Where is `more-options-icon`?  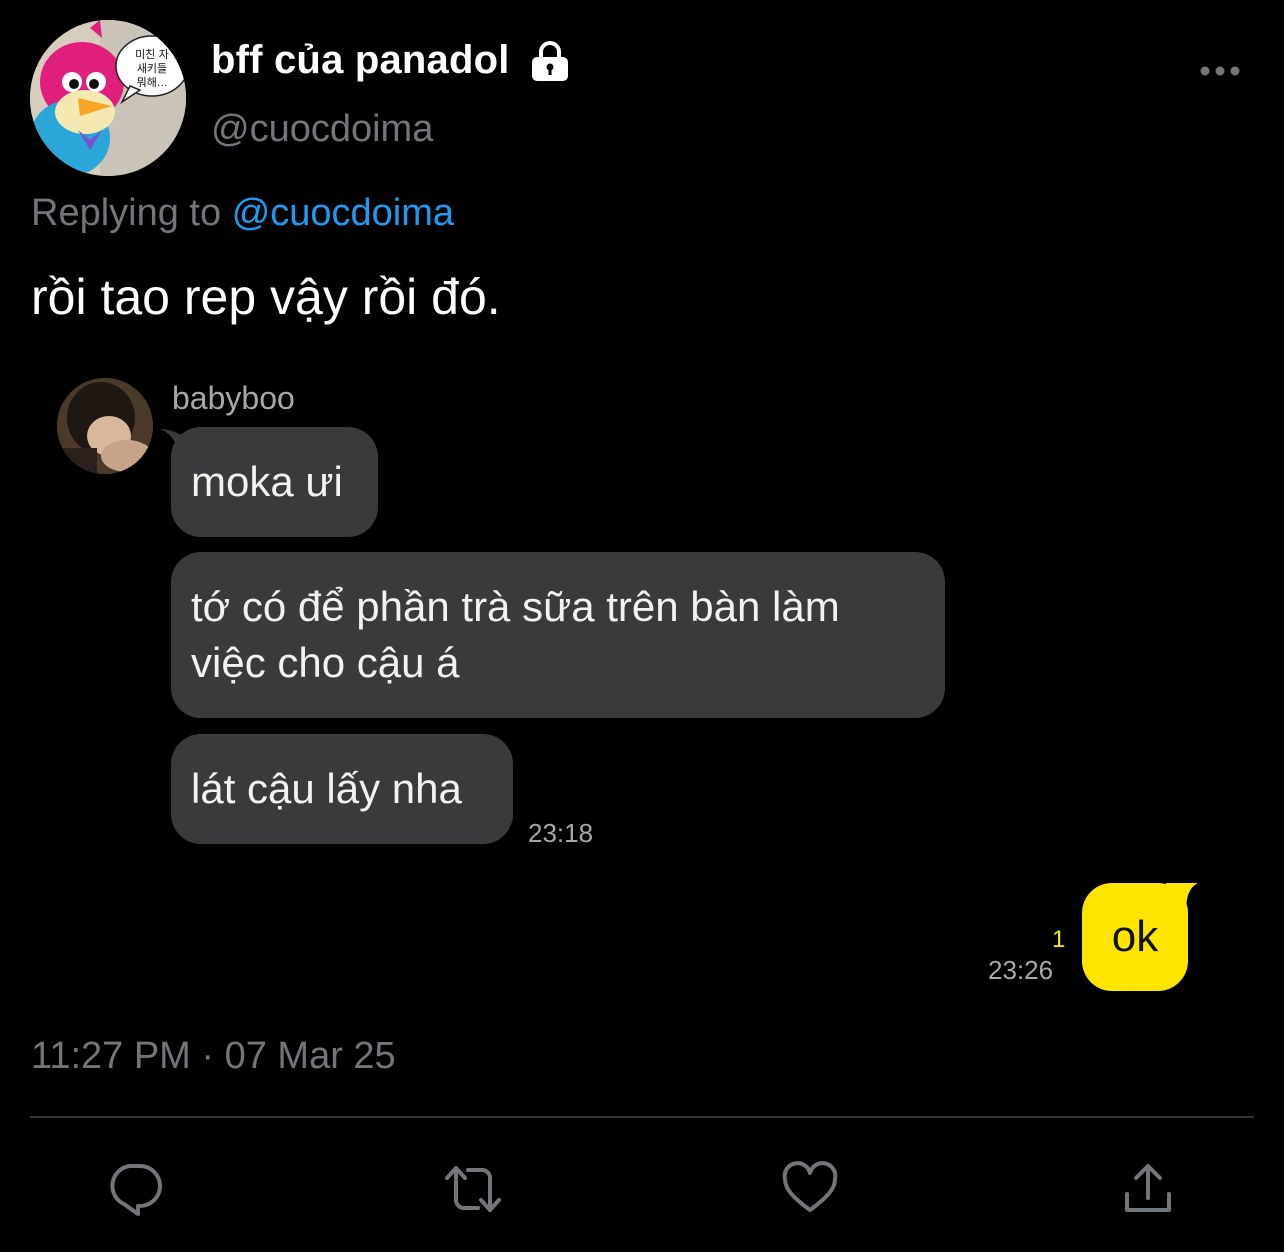 more-options-icon is located at coordinates (1220, 71).